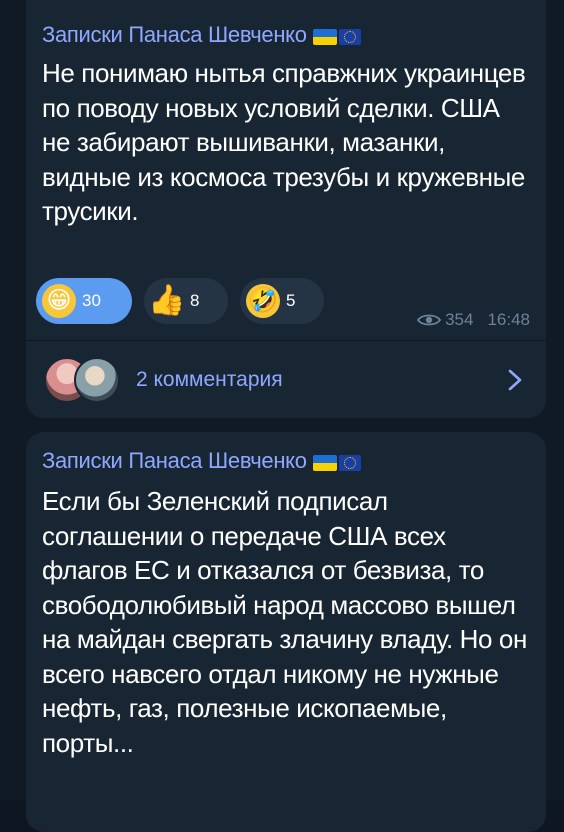  What do you see at coordinates (291, 300) in the screenshot?
I see `reaction-count: 5` at bounding box center [291, 300].